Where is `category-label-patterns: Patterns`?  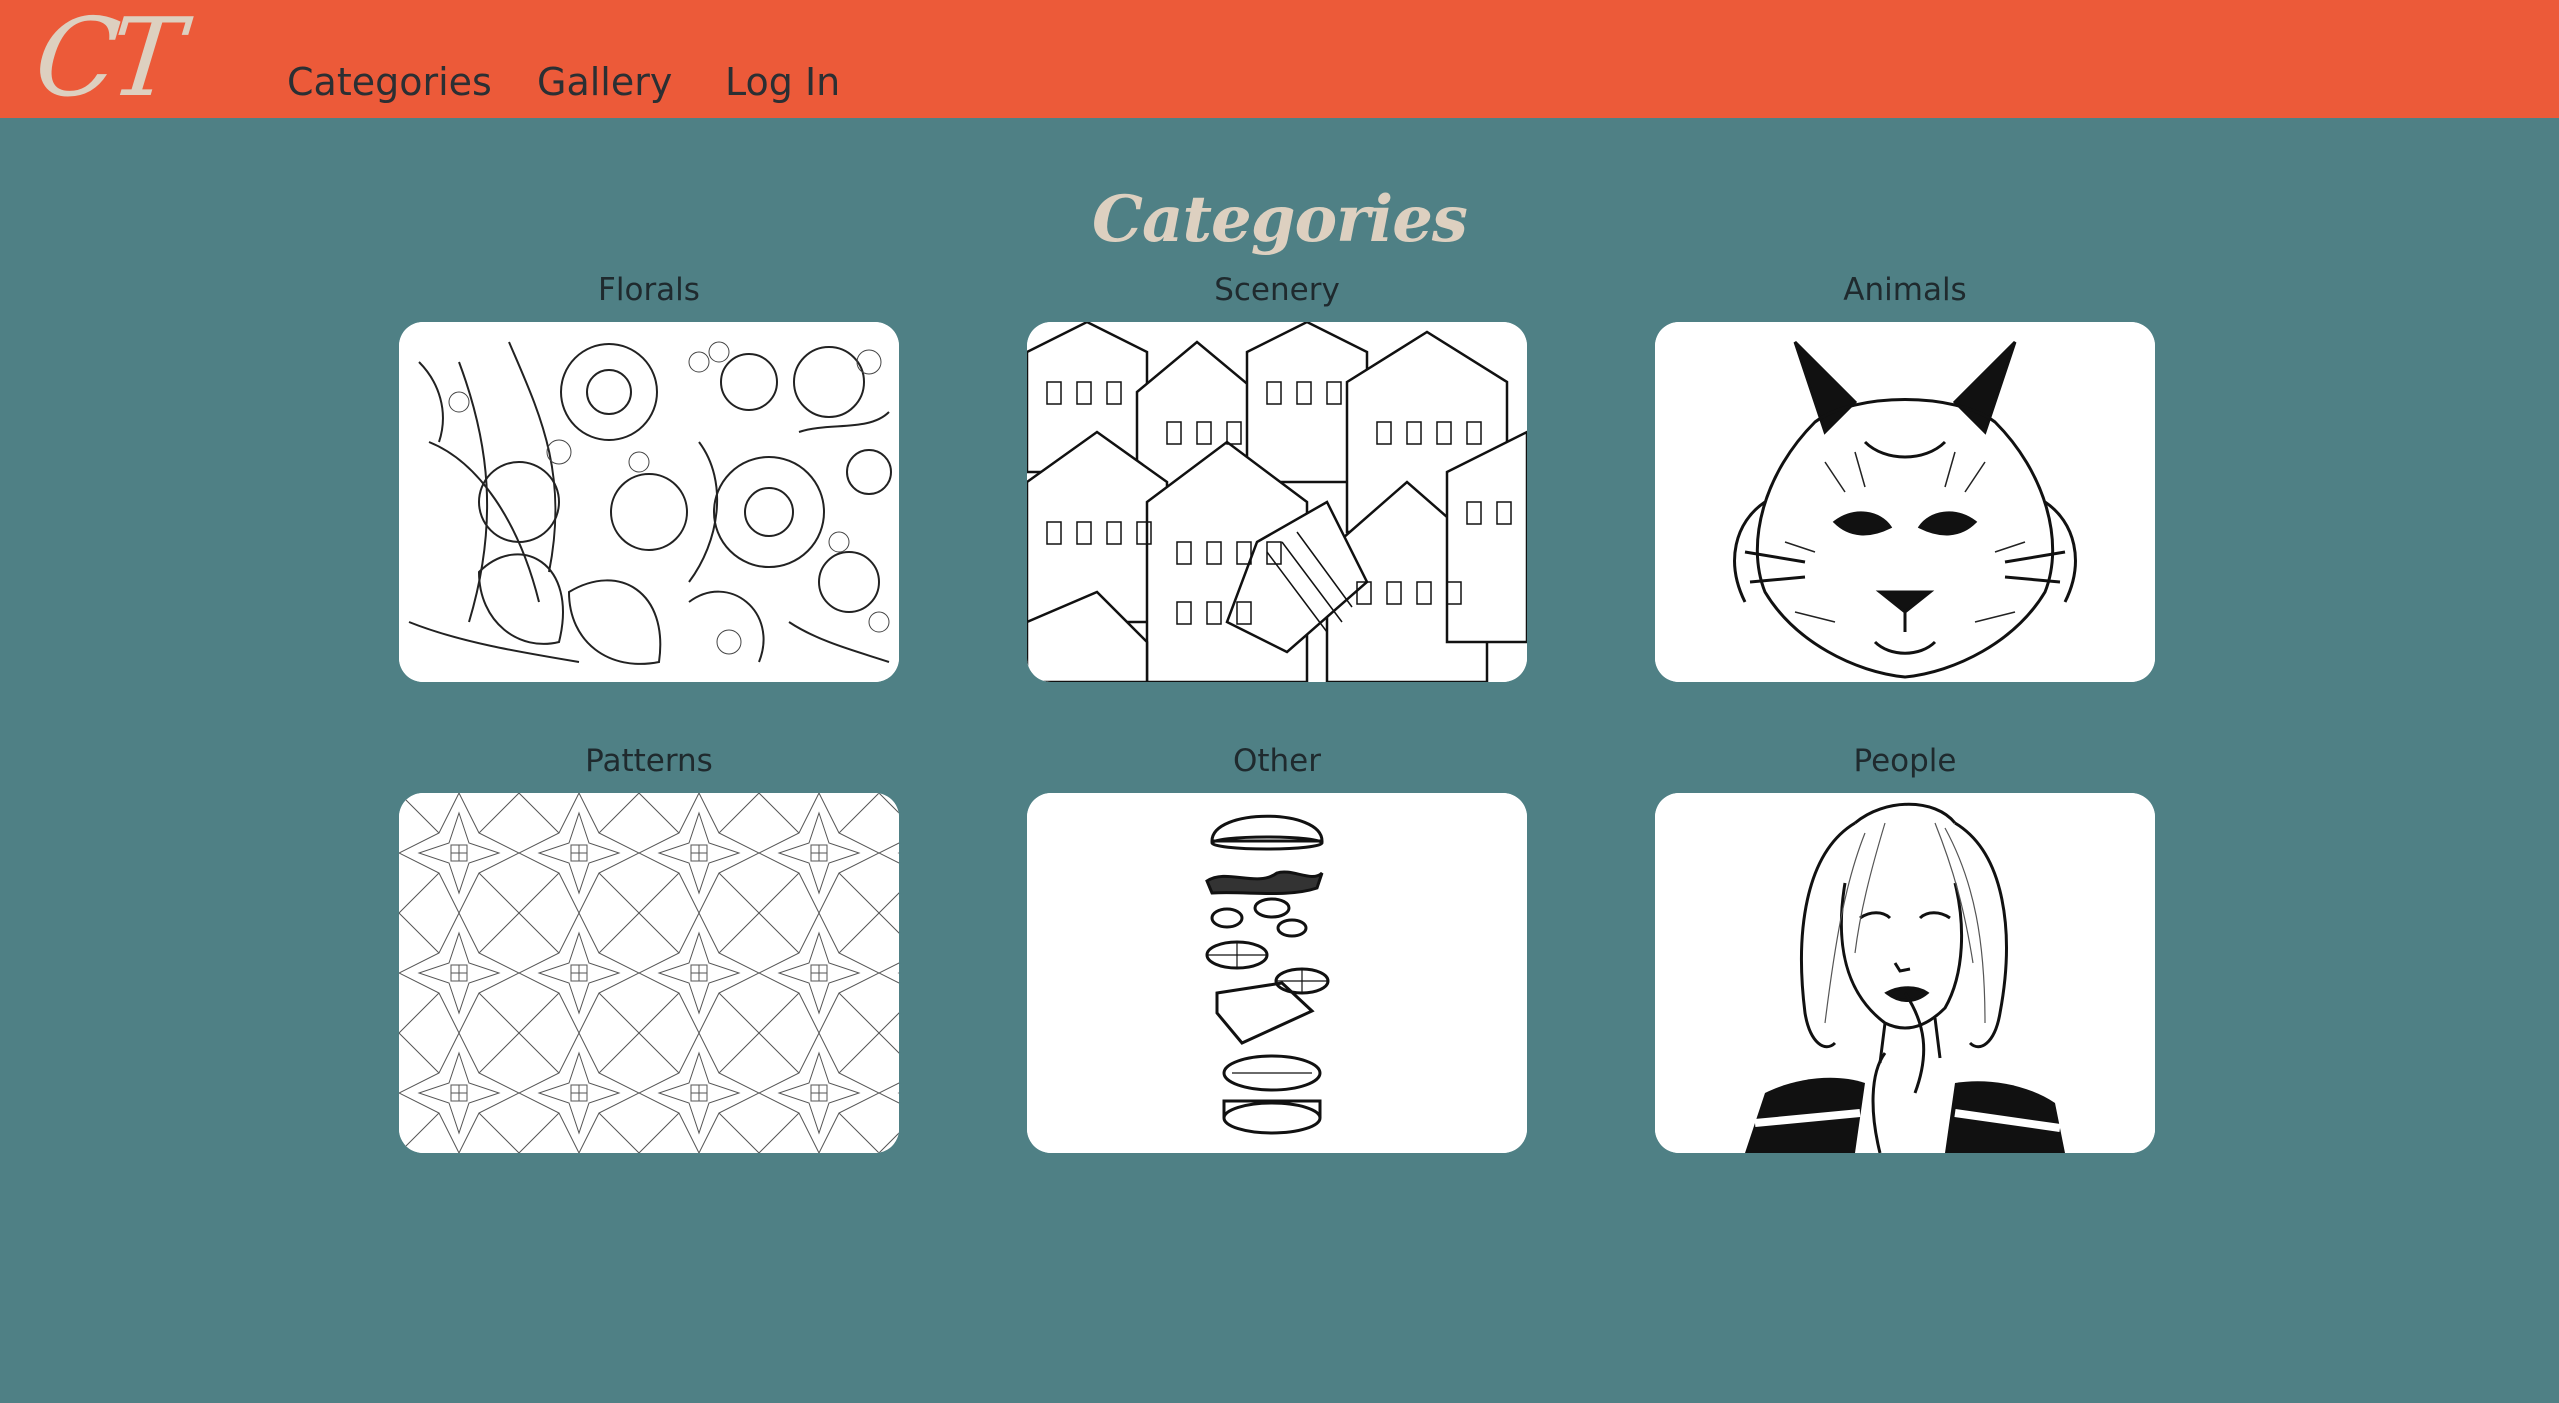
category-label-patterns: Patterns is located at coordinates (649, 761).